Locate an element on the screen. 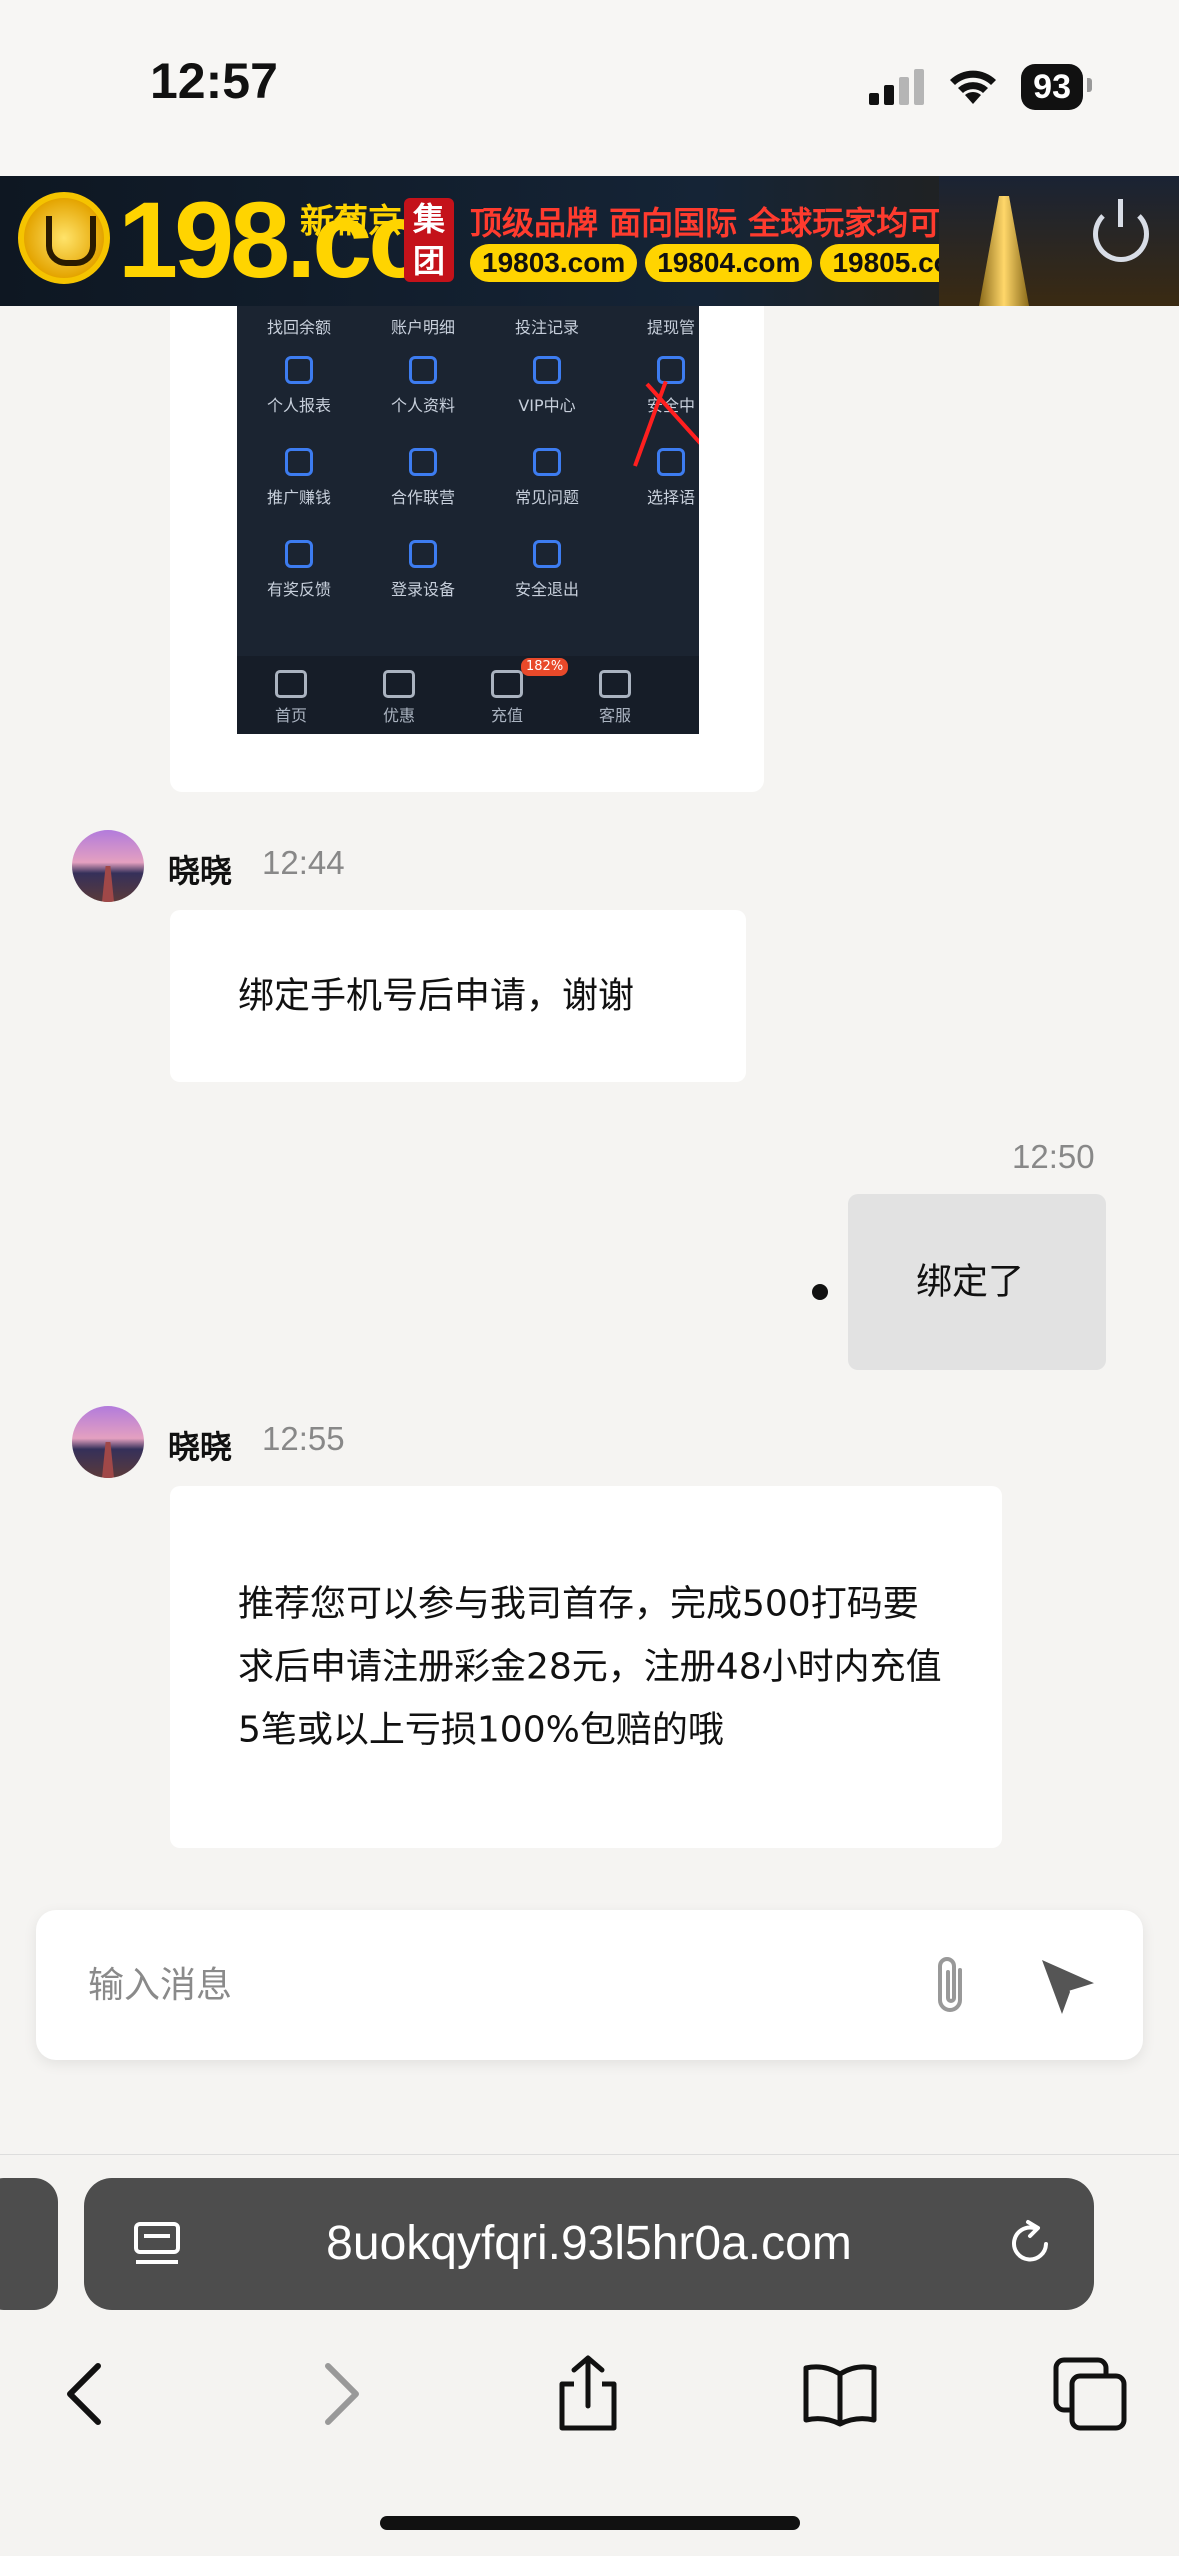 The image size is (1179, 2556). screenshot-menu-item: 投注记录 is located at coordinates (546, 327).